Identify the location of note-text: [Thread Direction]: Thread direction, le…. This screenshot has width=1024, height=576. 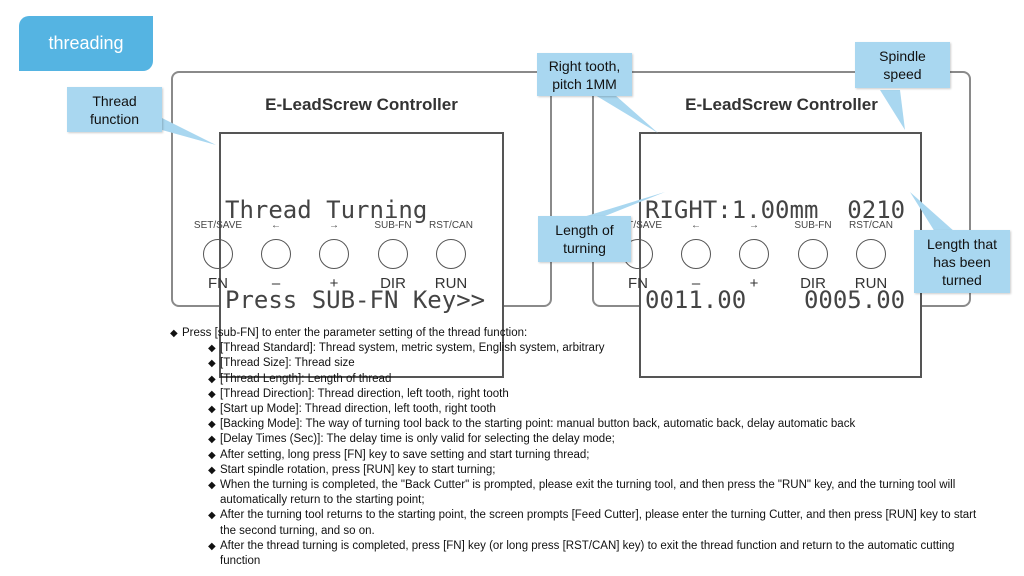
(364, 393).